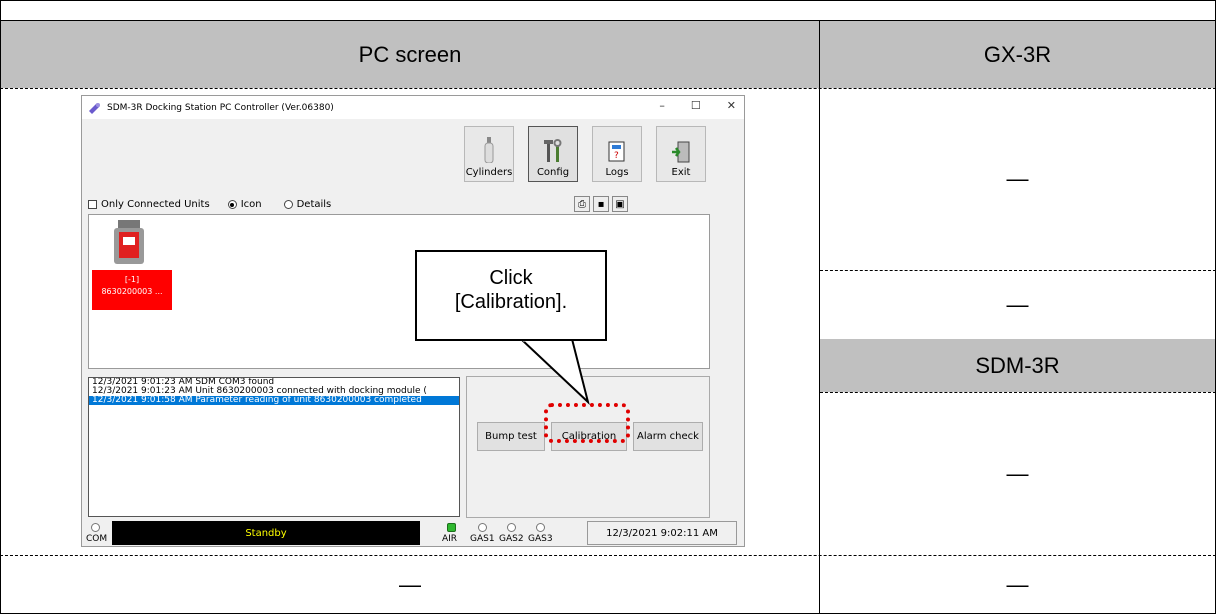 Image resolution: width=1216 pixels, height=614 pixels. Describe the element at coordinates (511, 436) in the screenshot. I see `bump-test-button: Bump test` at that location.